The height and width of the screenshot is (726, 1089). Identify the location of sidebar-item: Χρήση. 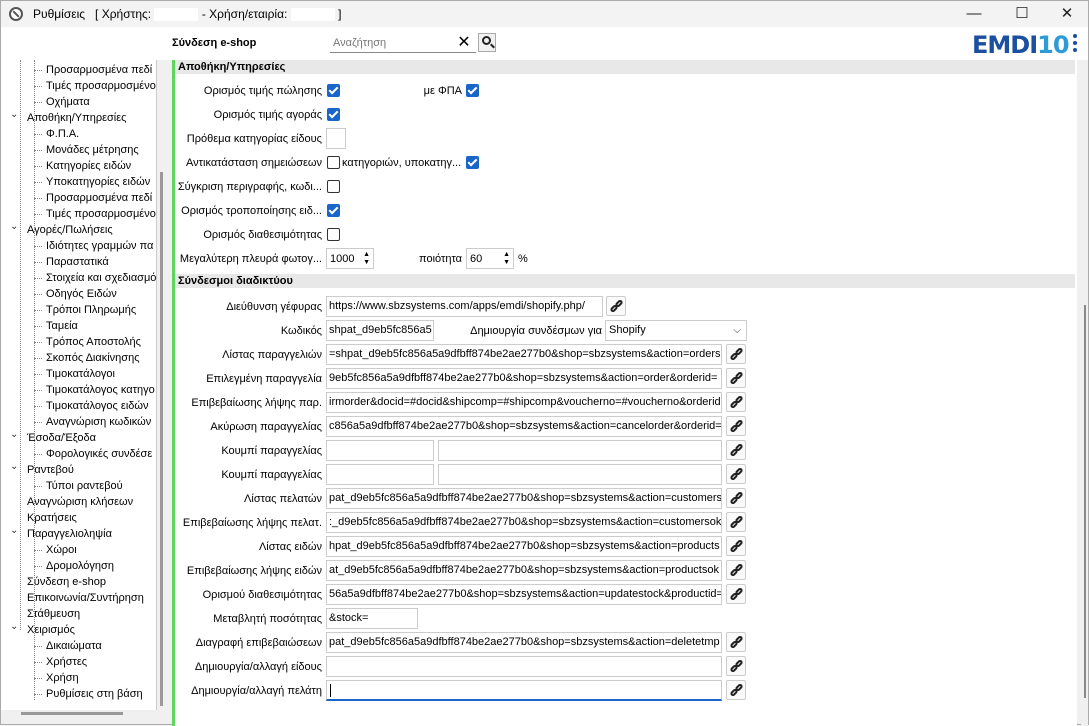
(62, 678).